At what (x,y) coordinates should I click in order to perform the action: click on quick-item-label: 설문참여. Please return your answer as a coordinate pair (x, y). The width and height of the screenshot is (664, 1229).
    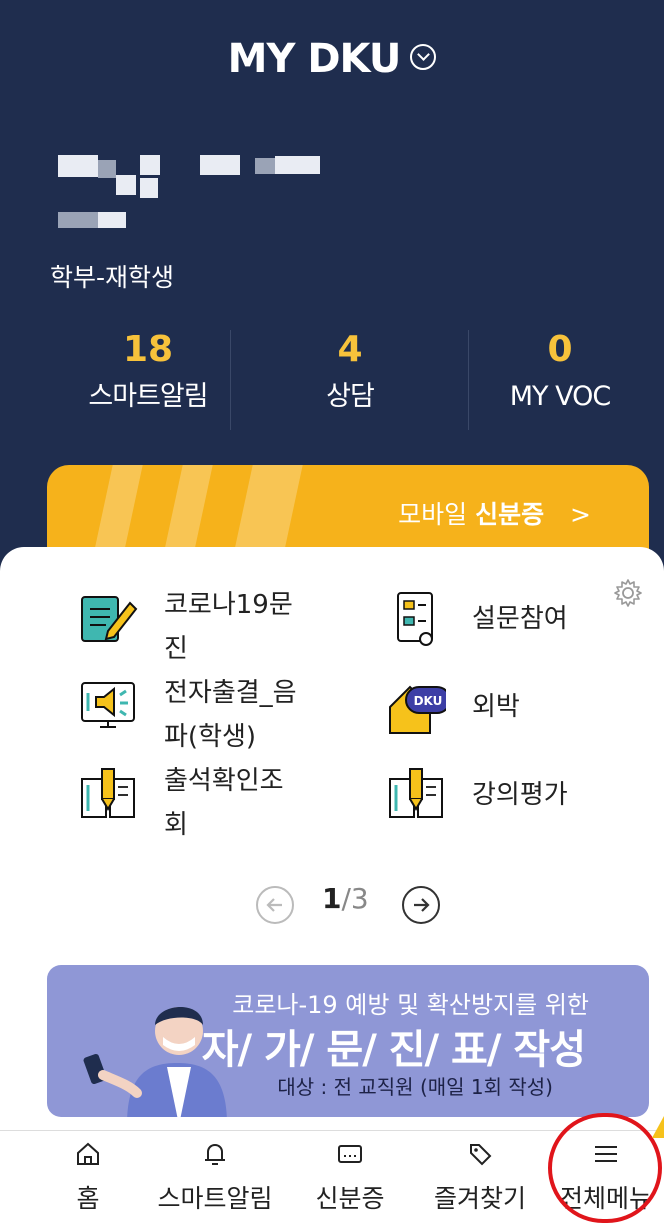
    Looking at the image, I should click on (520, 619).